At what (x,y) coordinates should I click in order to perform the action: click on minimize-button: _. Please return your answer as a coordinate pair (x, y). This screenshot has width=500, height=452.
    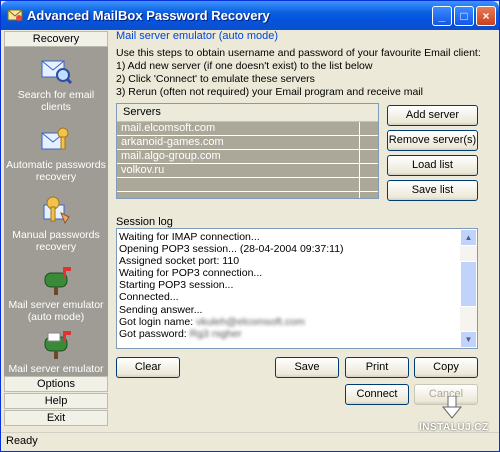
    Looking at the image, I should click on (442, 16).